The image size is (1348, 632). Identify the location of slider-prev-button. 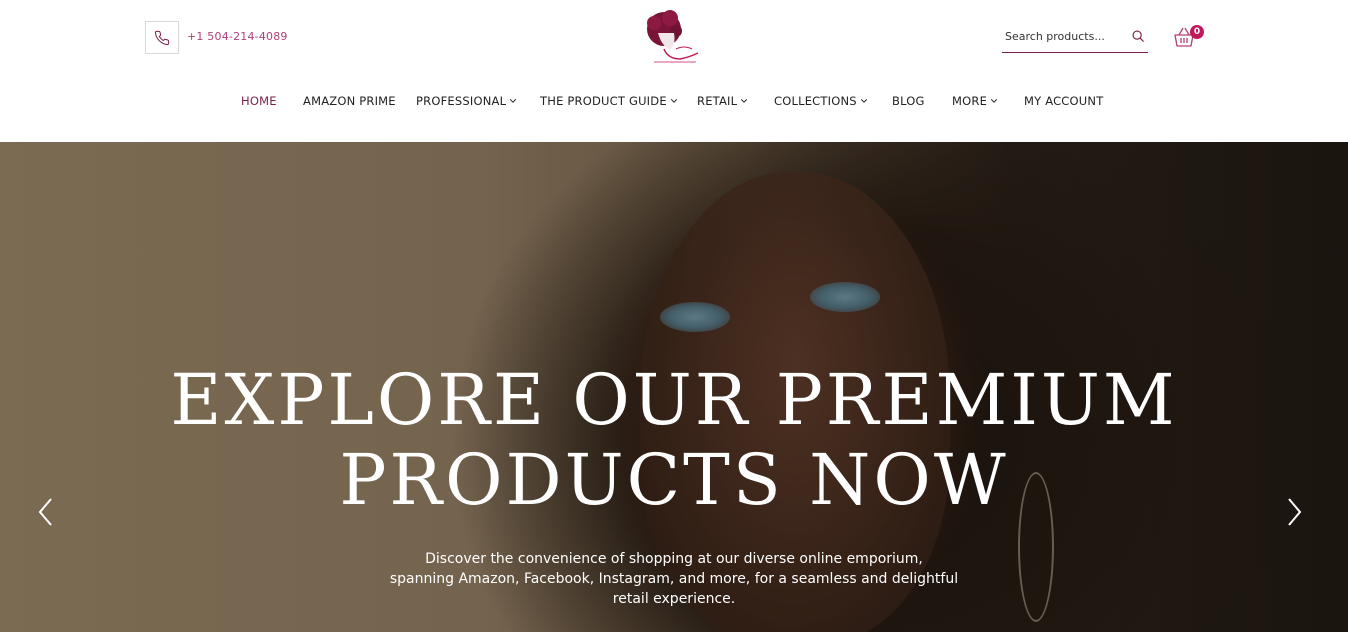
(46, 512).